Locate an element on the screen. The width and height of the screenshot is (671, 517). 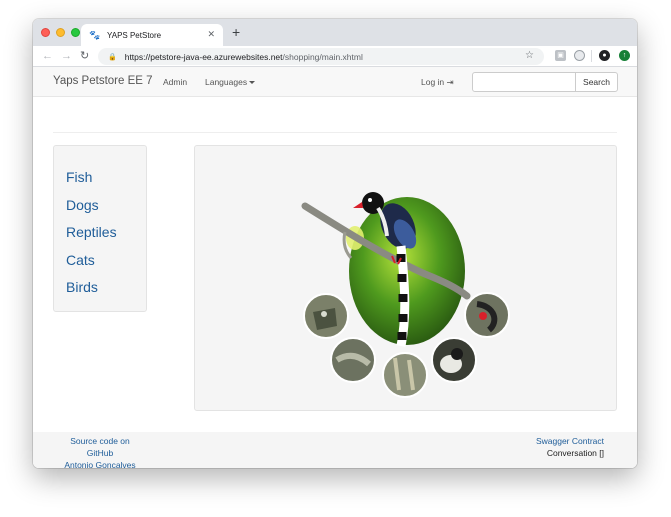
brand-link: Yaps Petstore EE 7 is located at coordinates (103, 81).